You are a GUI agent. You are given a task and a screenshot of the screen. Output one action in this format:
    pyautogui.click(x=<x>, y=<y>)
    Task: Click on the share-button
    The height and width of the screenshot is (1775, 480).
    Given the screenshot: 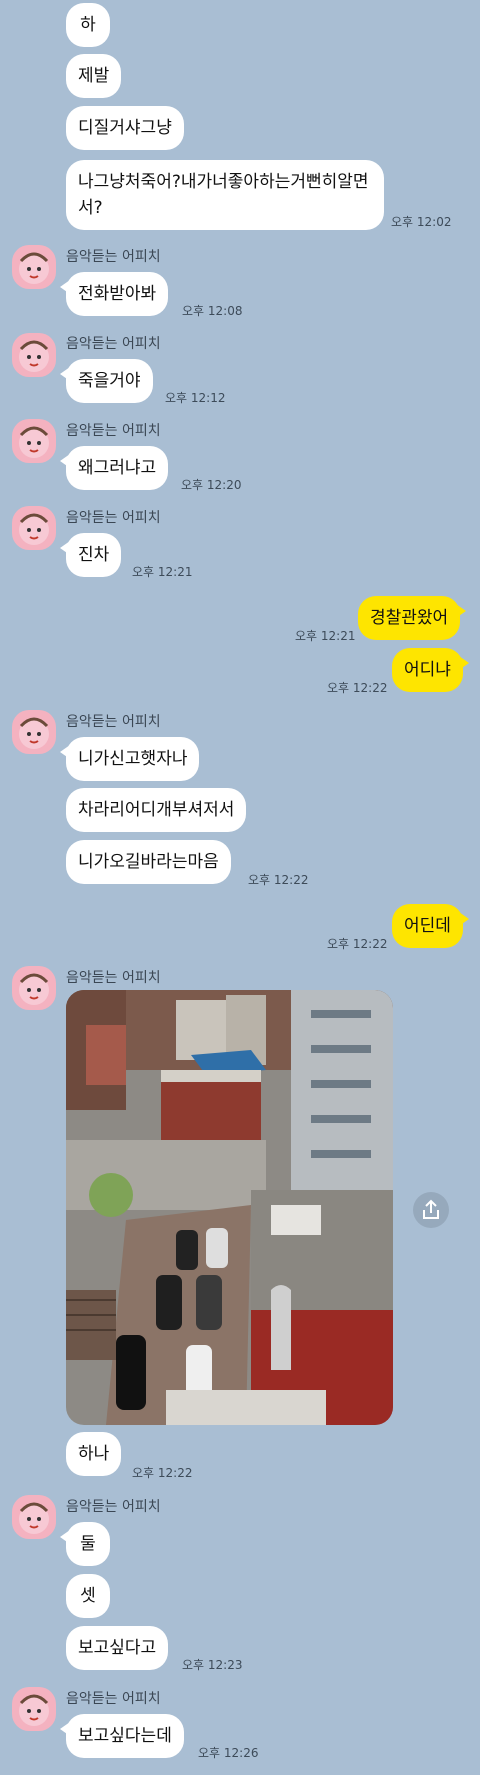 What is the action you would take?
    pyautogui.click(x=431, y=1210)
    